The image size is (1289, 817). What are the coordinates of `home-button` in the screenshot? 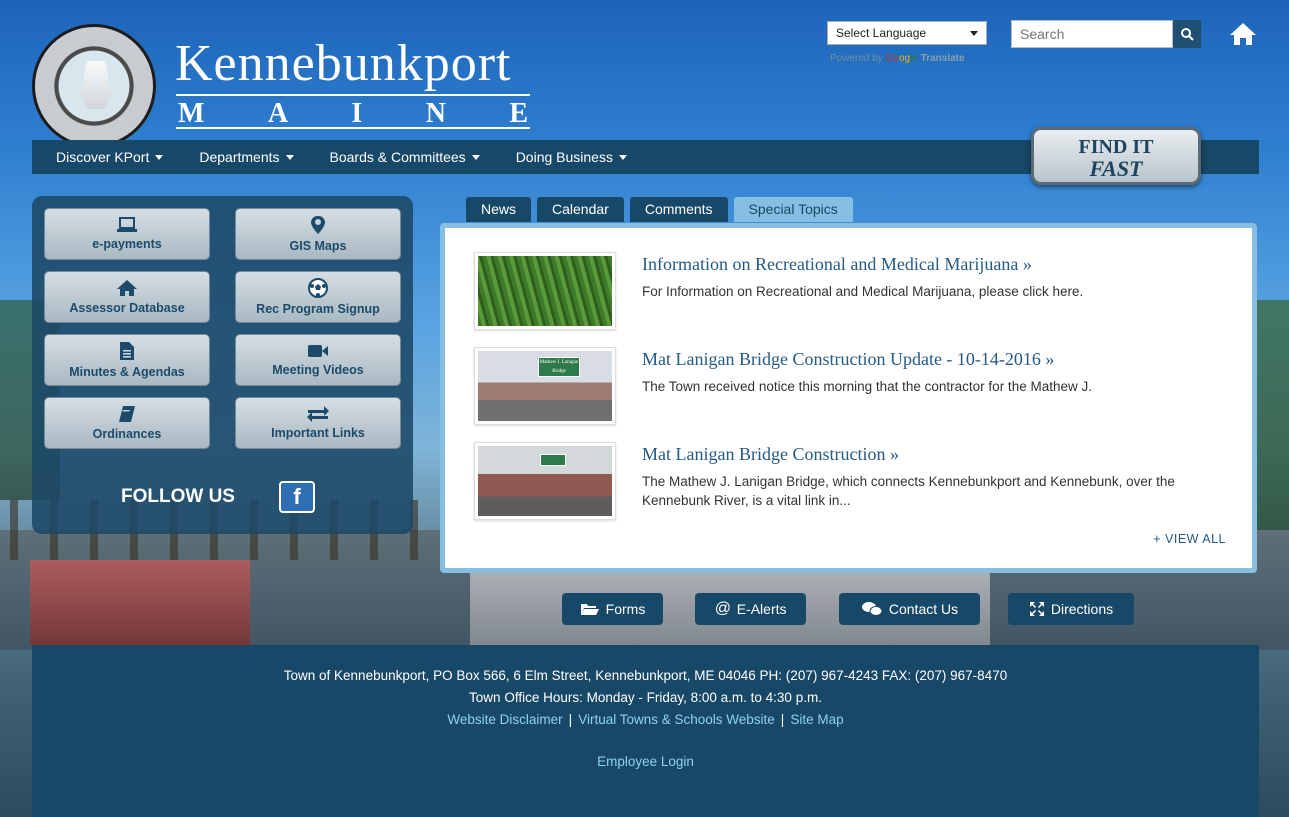 It's located at (1243, 34).